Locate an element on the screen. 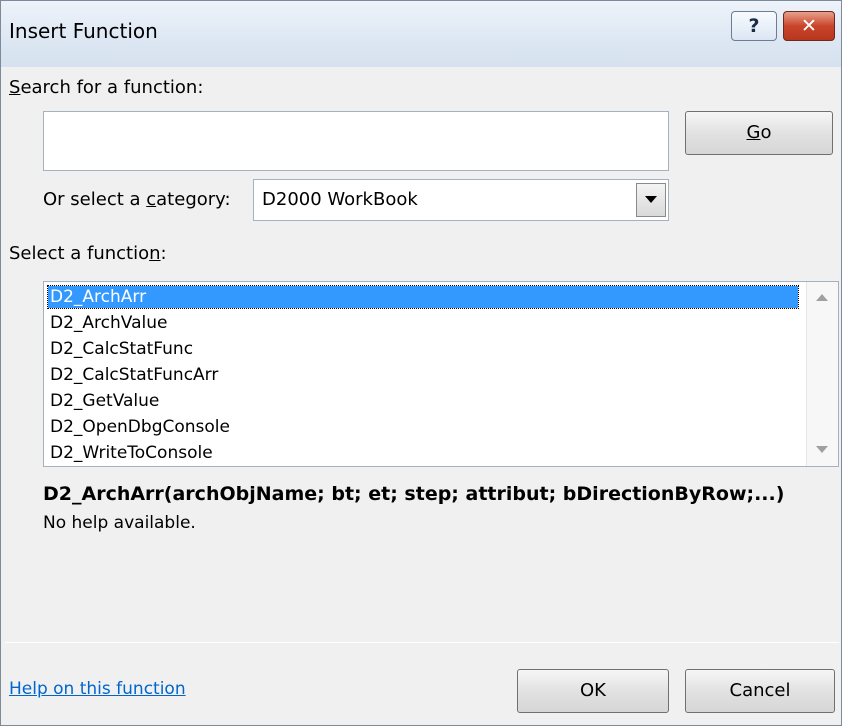 Image resolution: width=842 pixels, height=726 pixels. footer-divider is located at coordinates (422, 642).